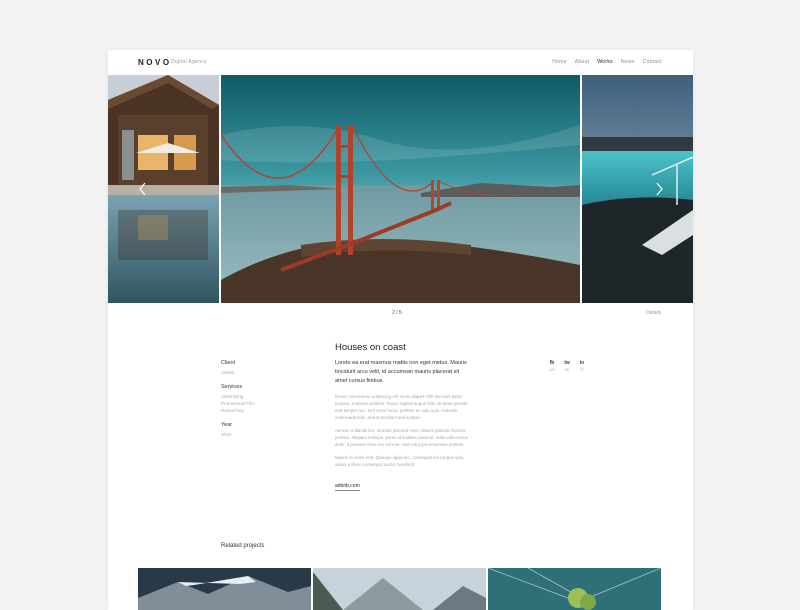 This screenshot has width=800, height=610. I want to click on slide-next, so click(637, 189).